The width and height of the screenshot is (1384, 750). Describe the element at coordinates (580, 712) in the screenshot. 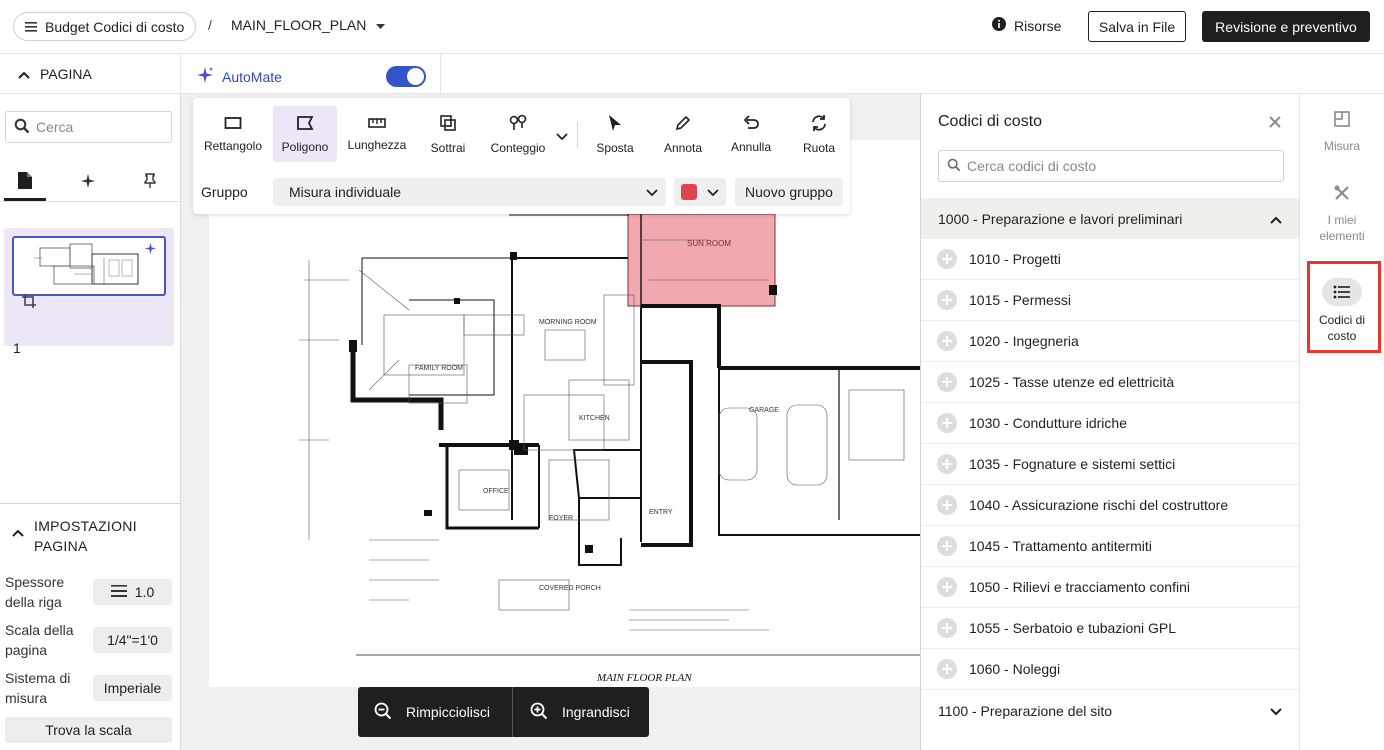

I see `zoom-in-button: Ingrandisci` at that location.